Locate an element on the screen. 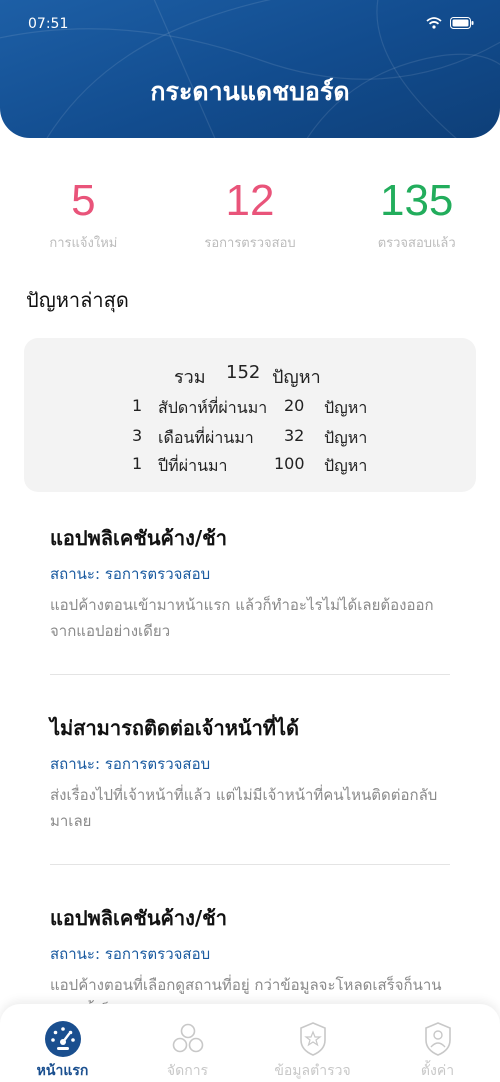 This screenshot has width=500, height=1082. stat-label: รอการตรวจสอบ is located at coordinates (250, 243).